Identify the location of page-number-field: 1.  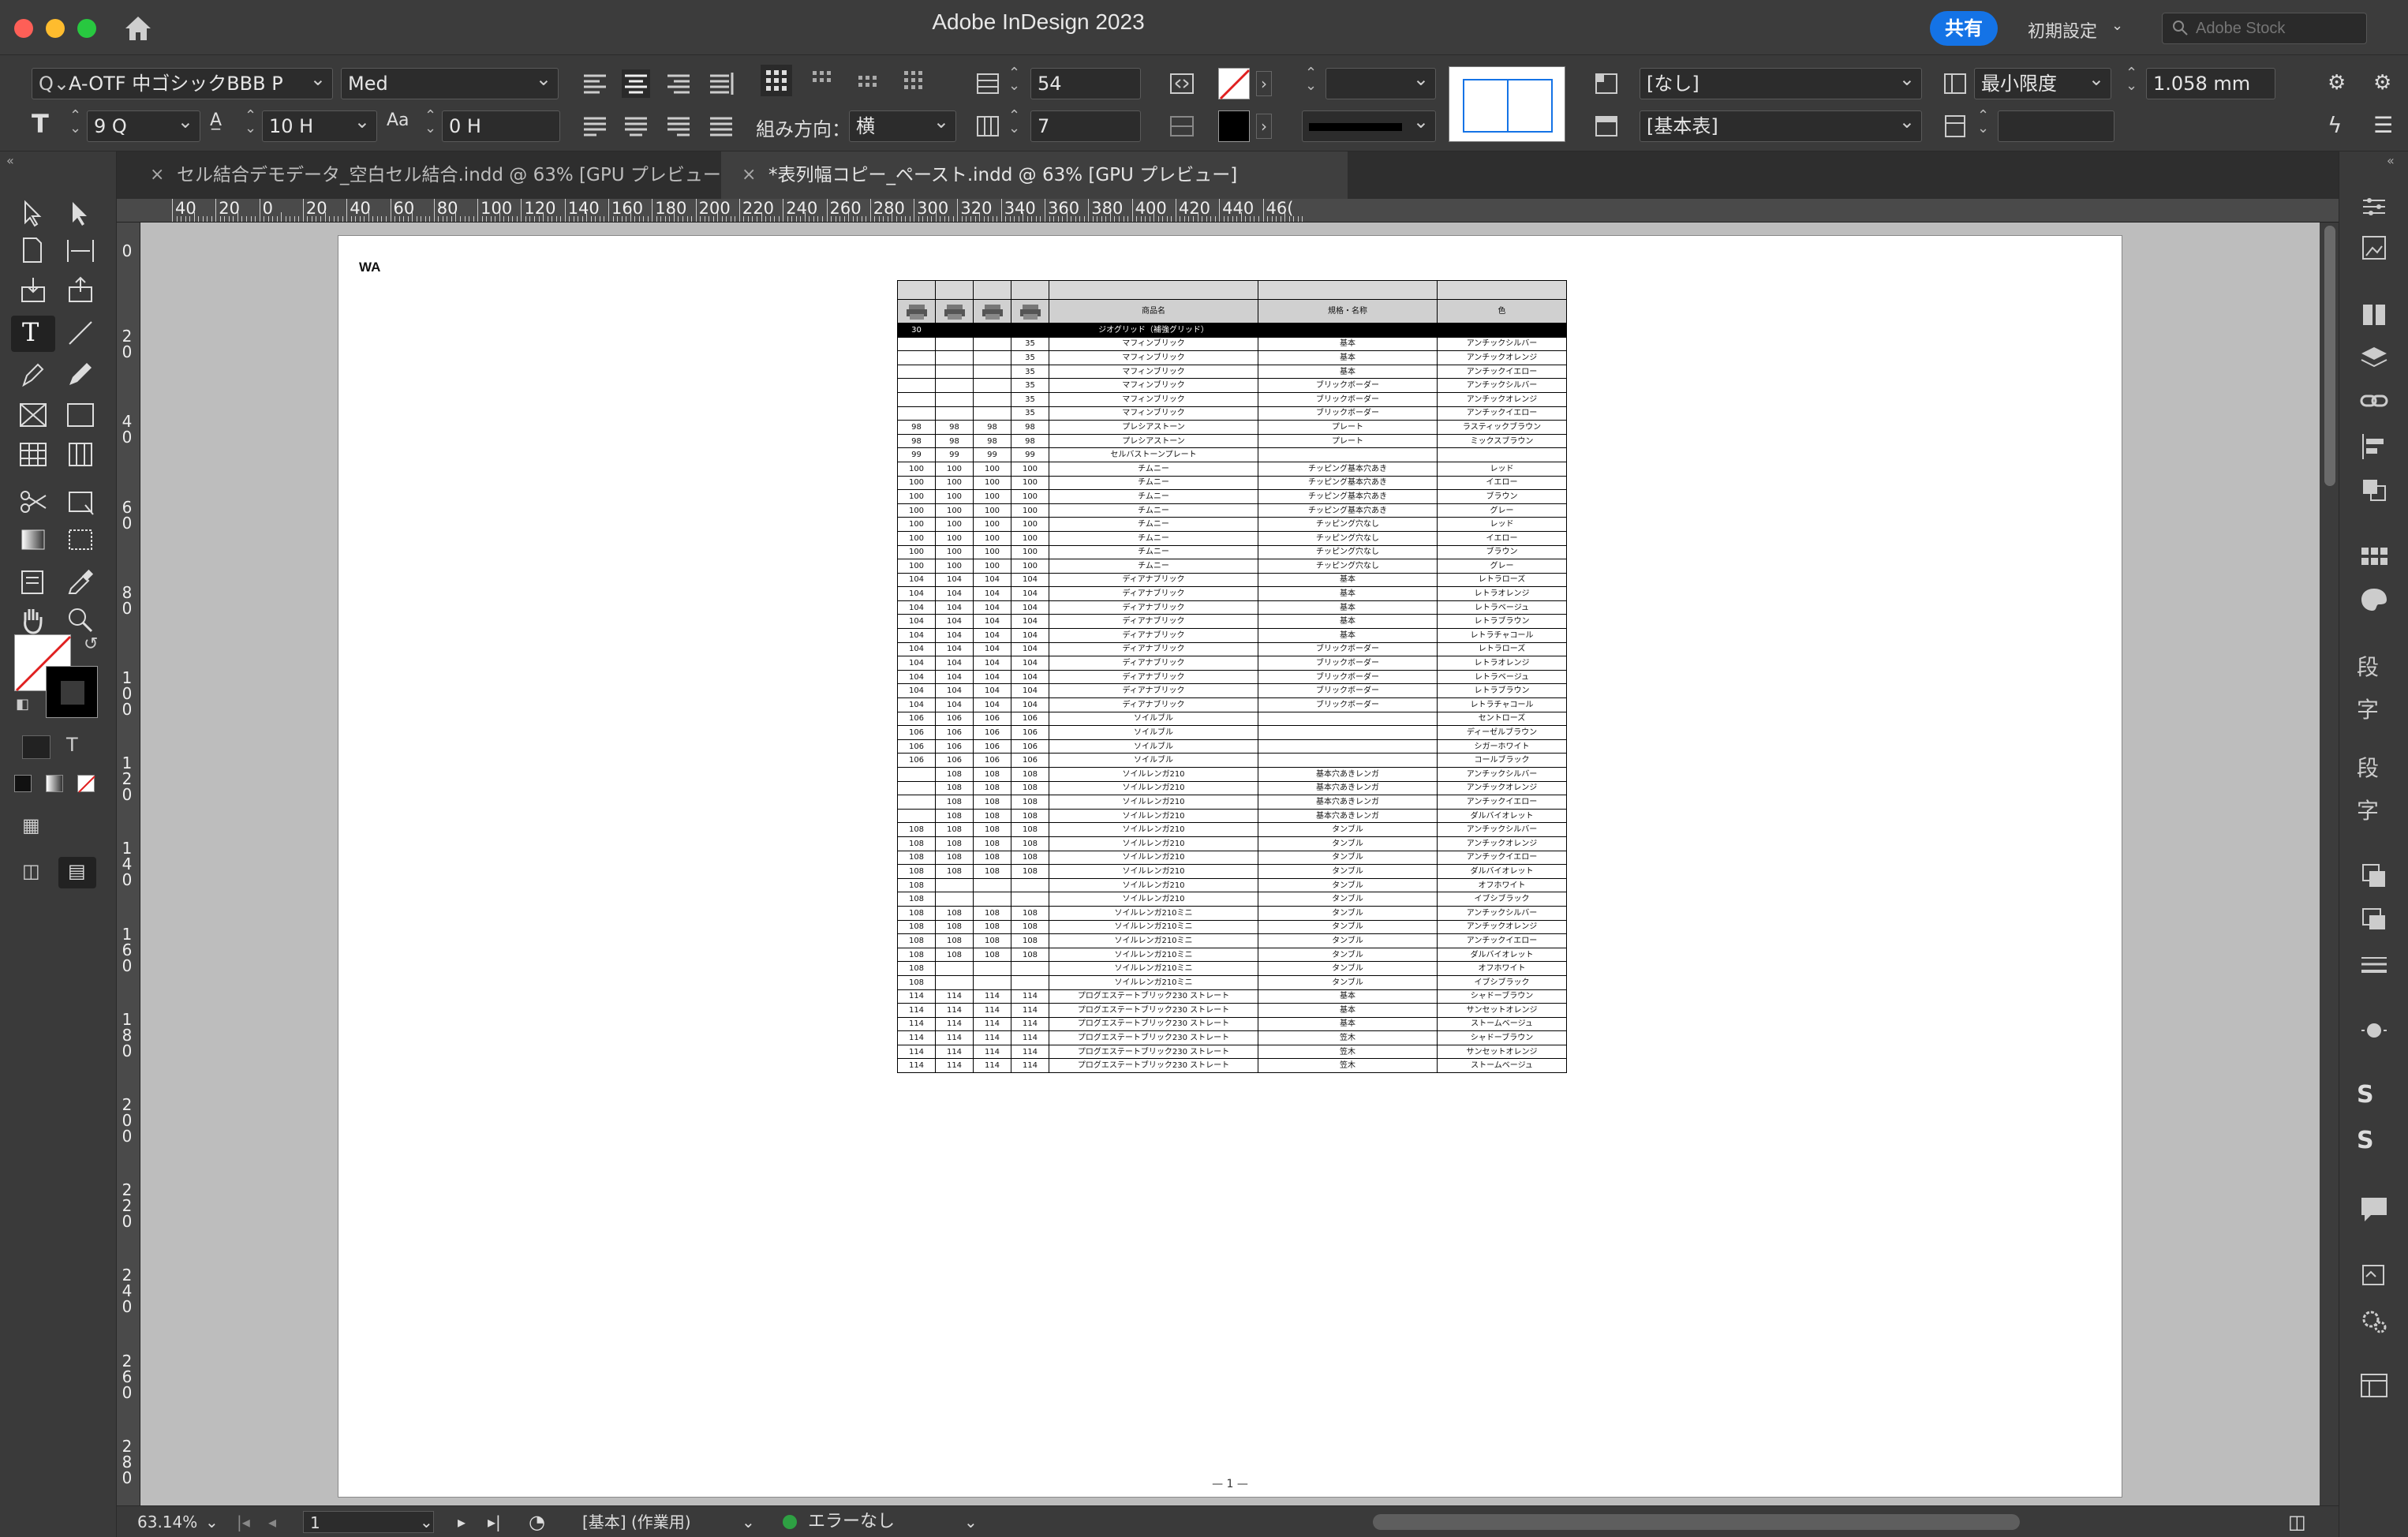
(368, 1522).